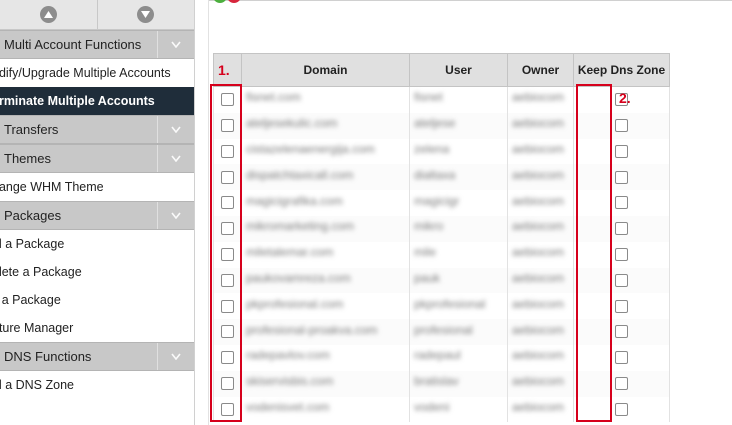 This screenshot has width=732, height=425. I want to click on content-gutter, so click(202, 212).